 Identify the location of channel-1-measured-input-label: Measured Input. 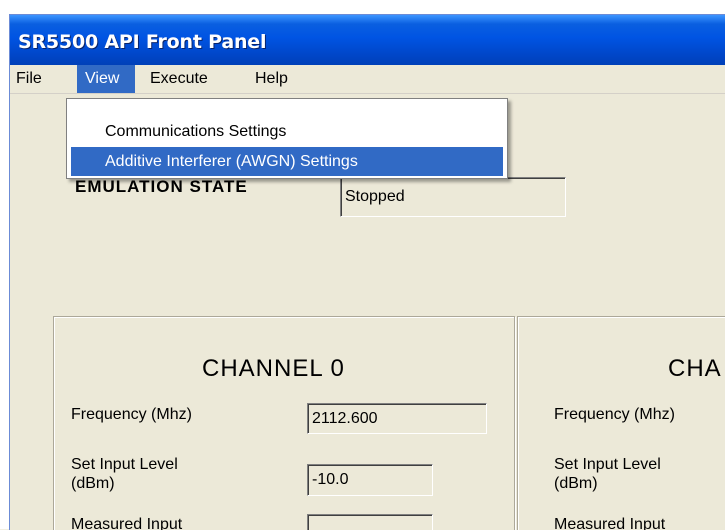
(610, 523).